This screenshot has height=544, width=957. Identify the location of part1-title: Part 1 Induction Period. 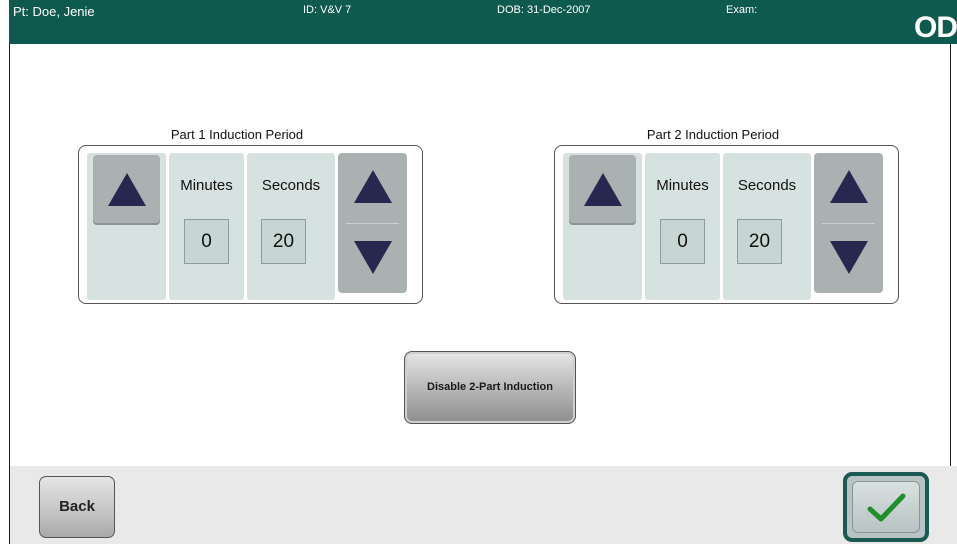
(237, 134).